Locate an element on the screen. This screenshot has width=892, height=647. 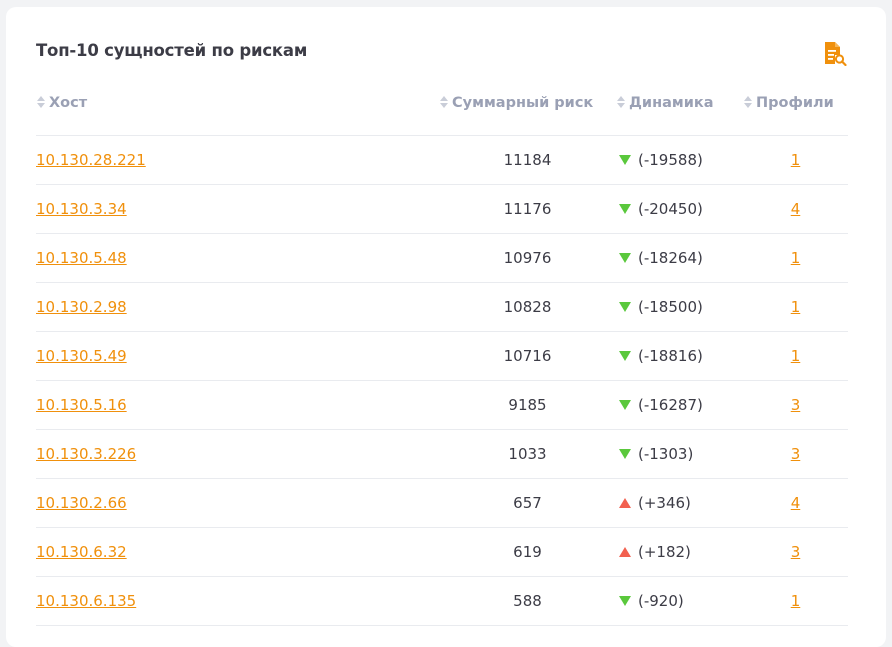
column-header-profiles: Профили is located at coordinates (795, 106).